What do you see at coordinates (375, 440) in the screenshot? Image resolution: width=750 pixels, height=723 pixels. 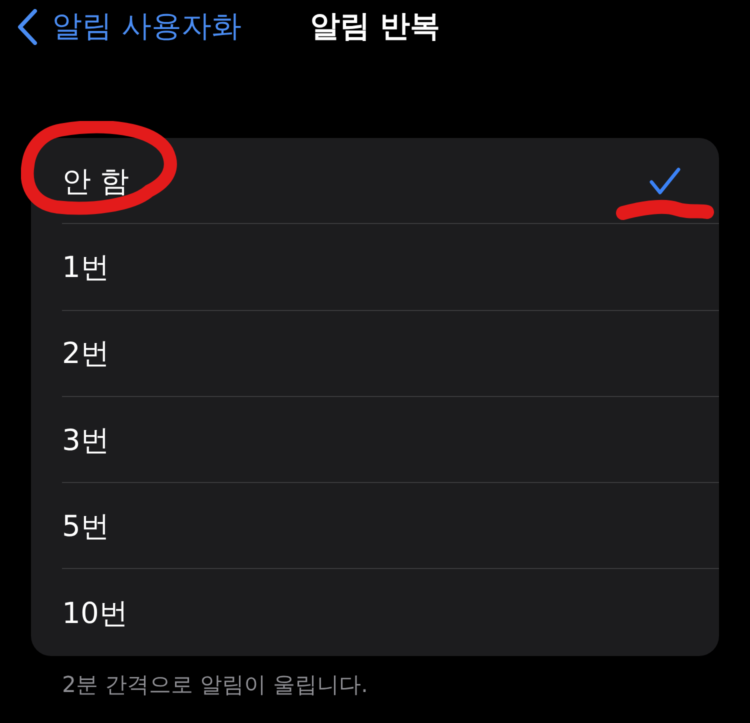 I see `option-row: 3번` at bounding box center [375, 440].